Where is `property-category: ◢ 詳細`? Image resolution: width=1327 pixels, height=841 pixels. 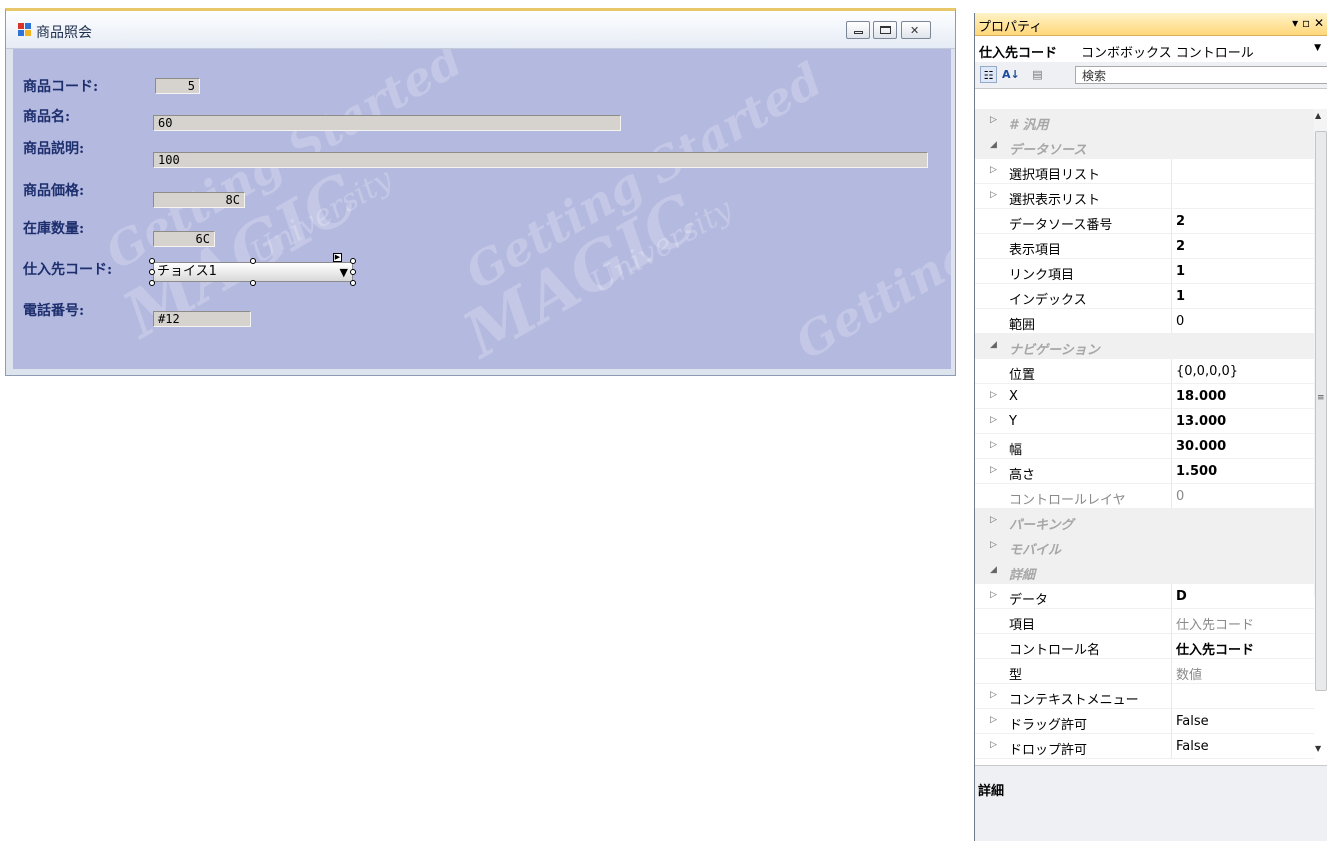 property-category: ◢ 詳細 is located at coordinates (1144, 571).